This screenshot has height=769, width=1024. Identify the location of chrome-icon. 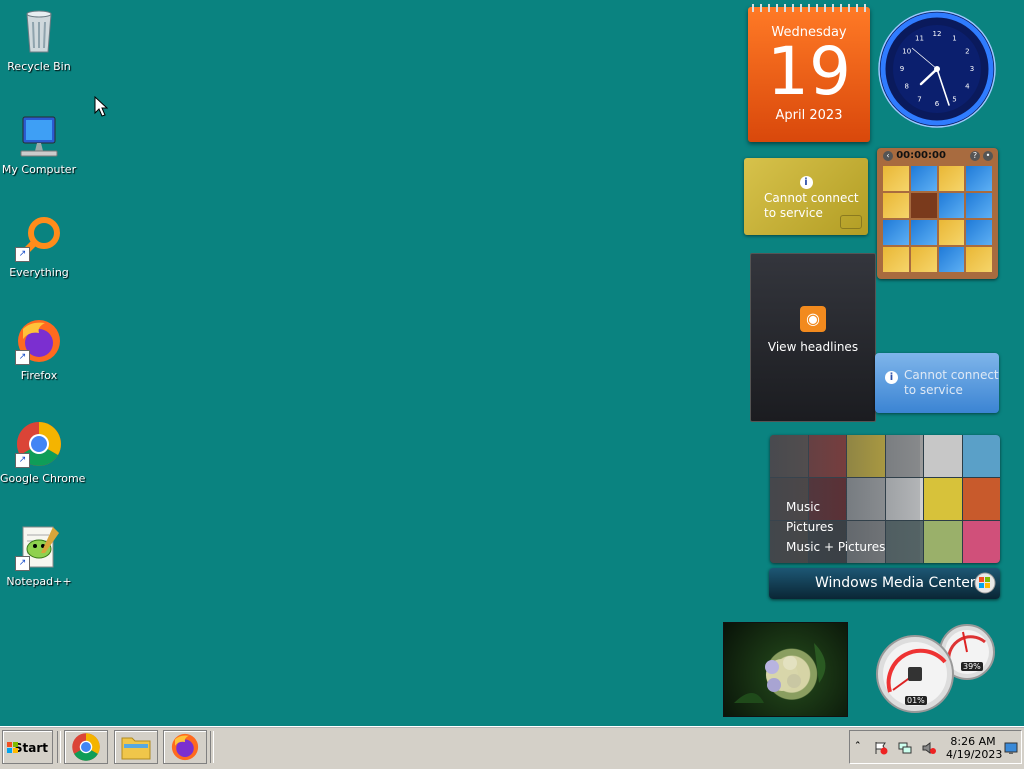
(86, 747).